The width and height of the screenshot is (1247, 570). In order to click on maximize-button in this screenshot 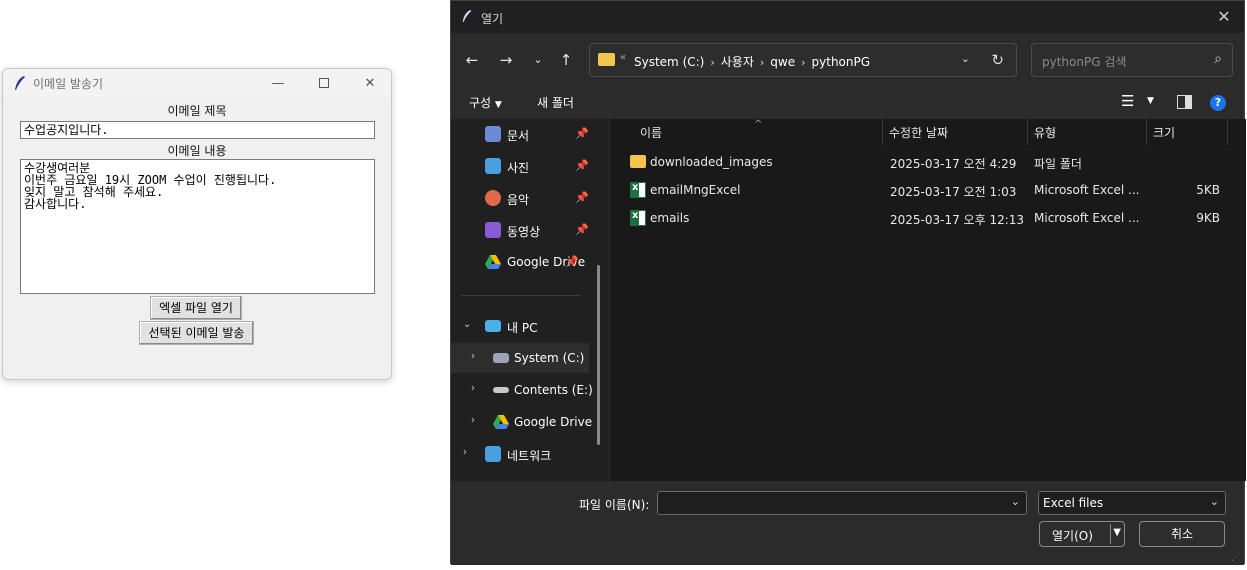, I will do `click(324, 83)`.